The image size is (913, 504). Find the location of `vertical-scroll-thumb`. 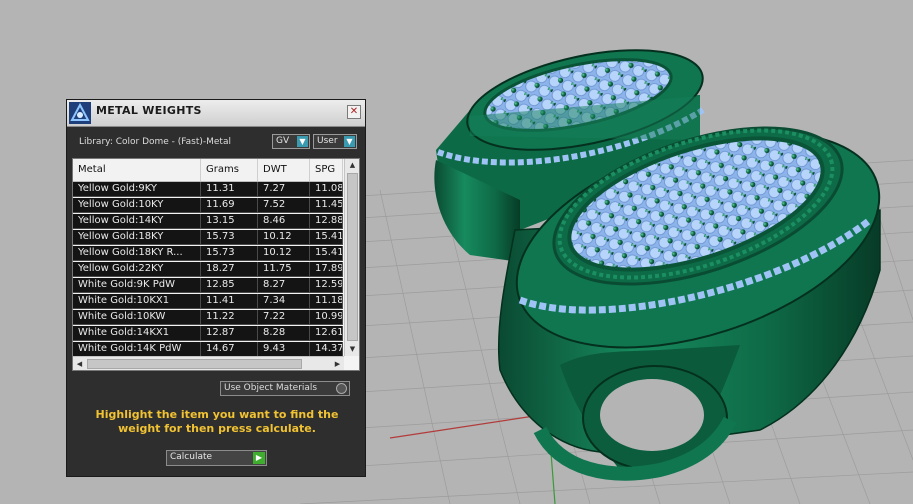

vertical-scroll-thumb is located at coordinates (352, 257).